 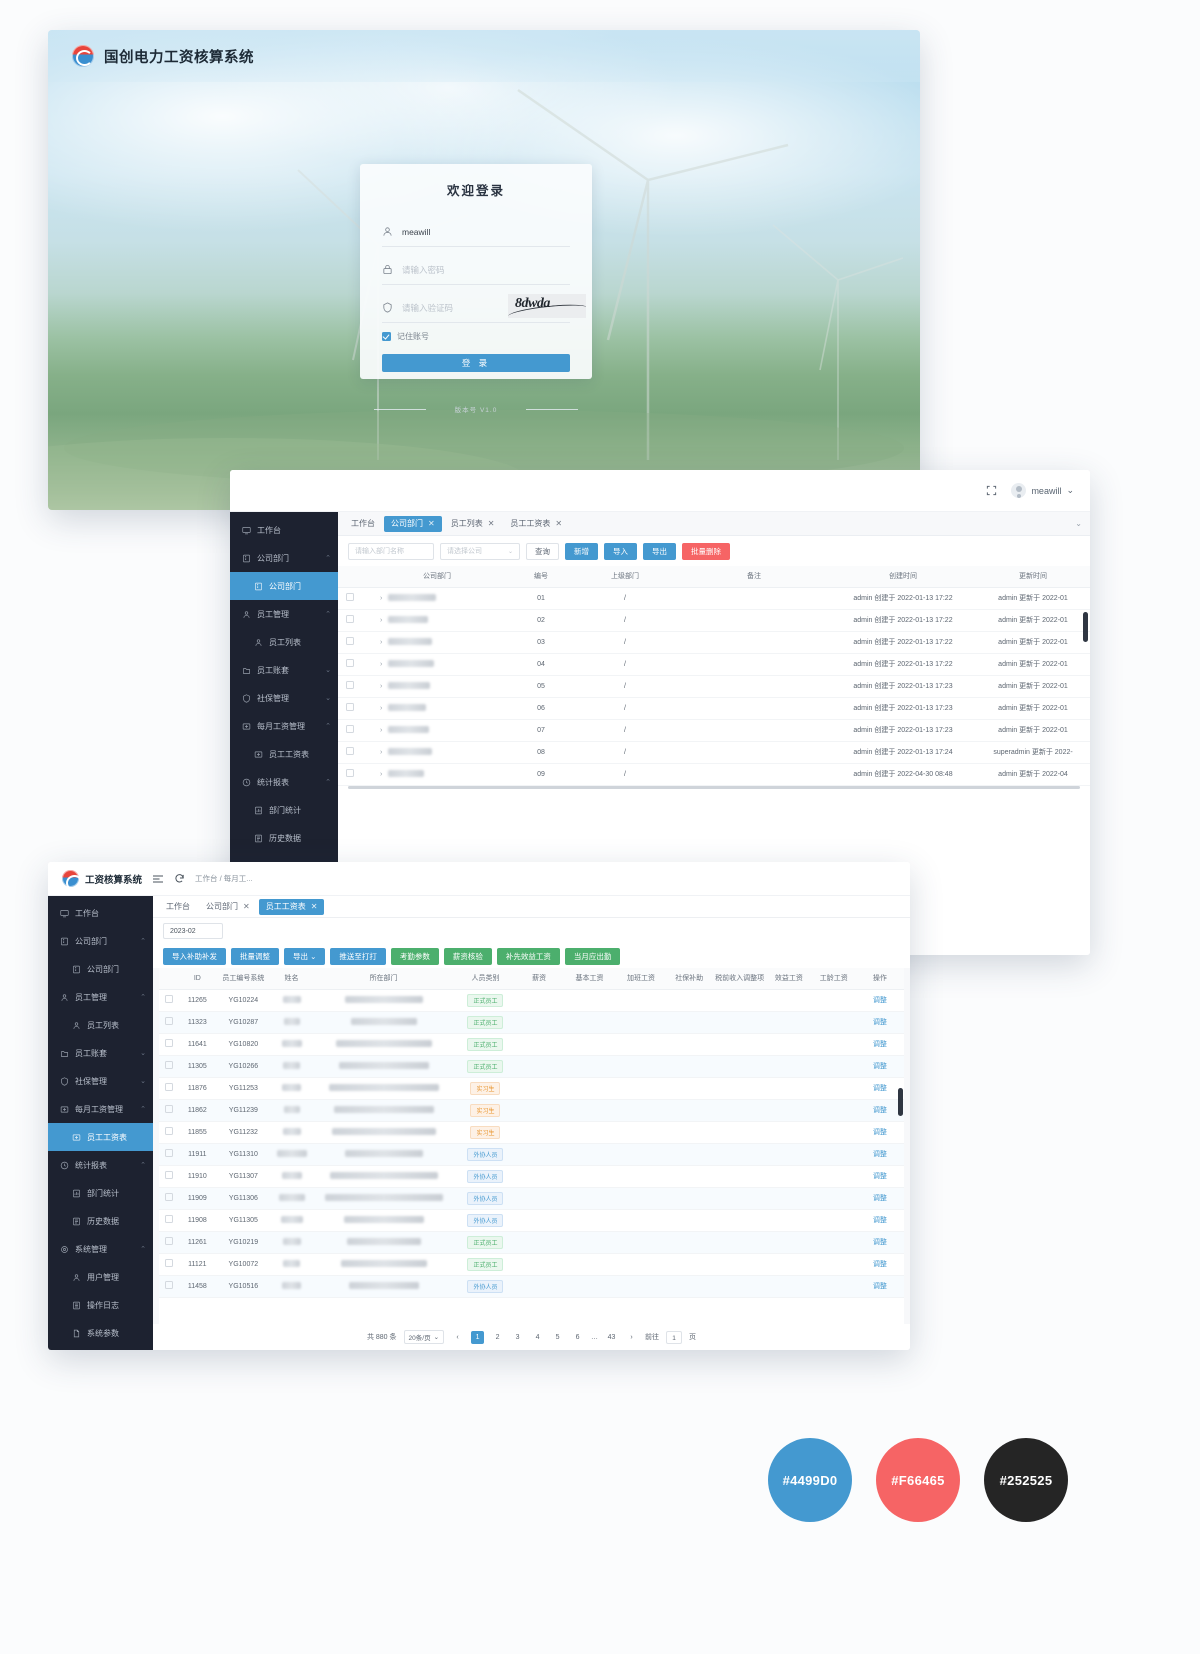 What do you see at coordinates (100, 1193) in the screenshot?
I see `salary-sidebar-item-10: 部门统计` at bounding box center [100, 1193].